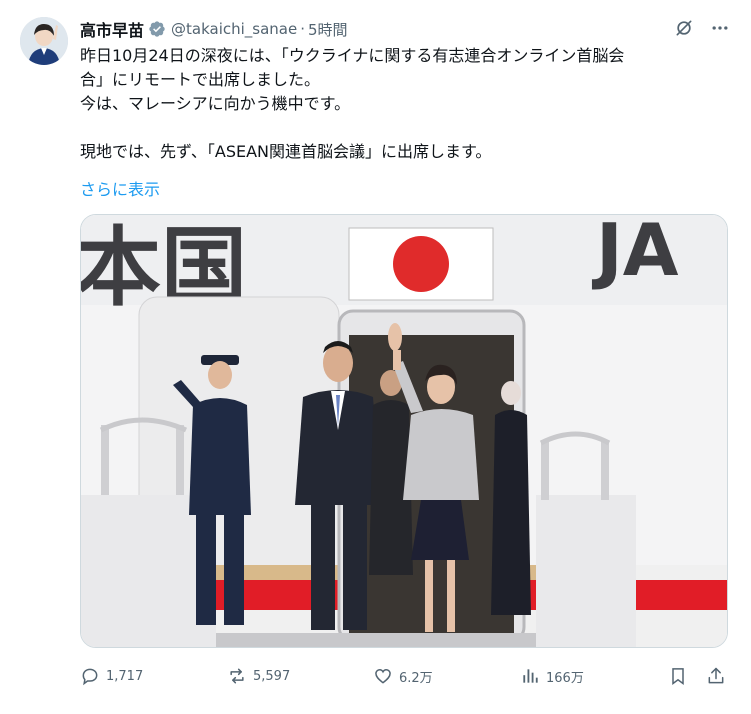 Image resolution: width=751 pixels, height=714 pixels. I want to click on like-button: 6.2万, so click(403, 676).